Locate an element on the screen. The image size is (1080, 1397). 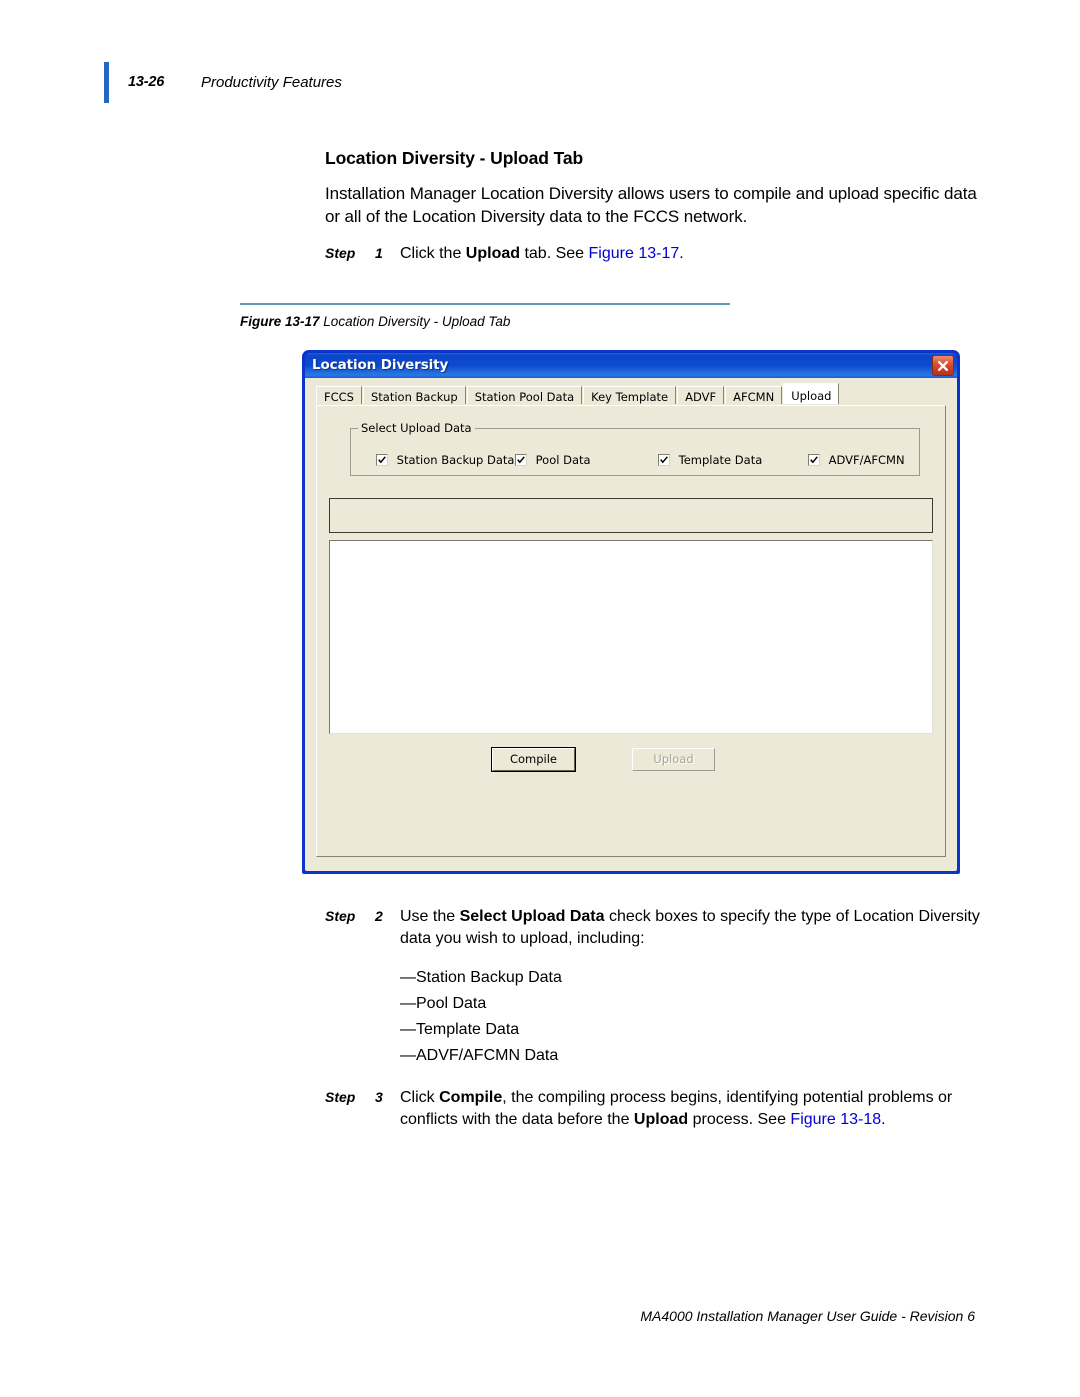
step-3-label: Step is located at coordinates (340, 1097).